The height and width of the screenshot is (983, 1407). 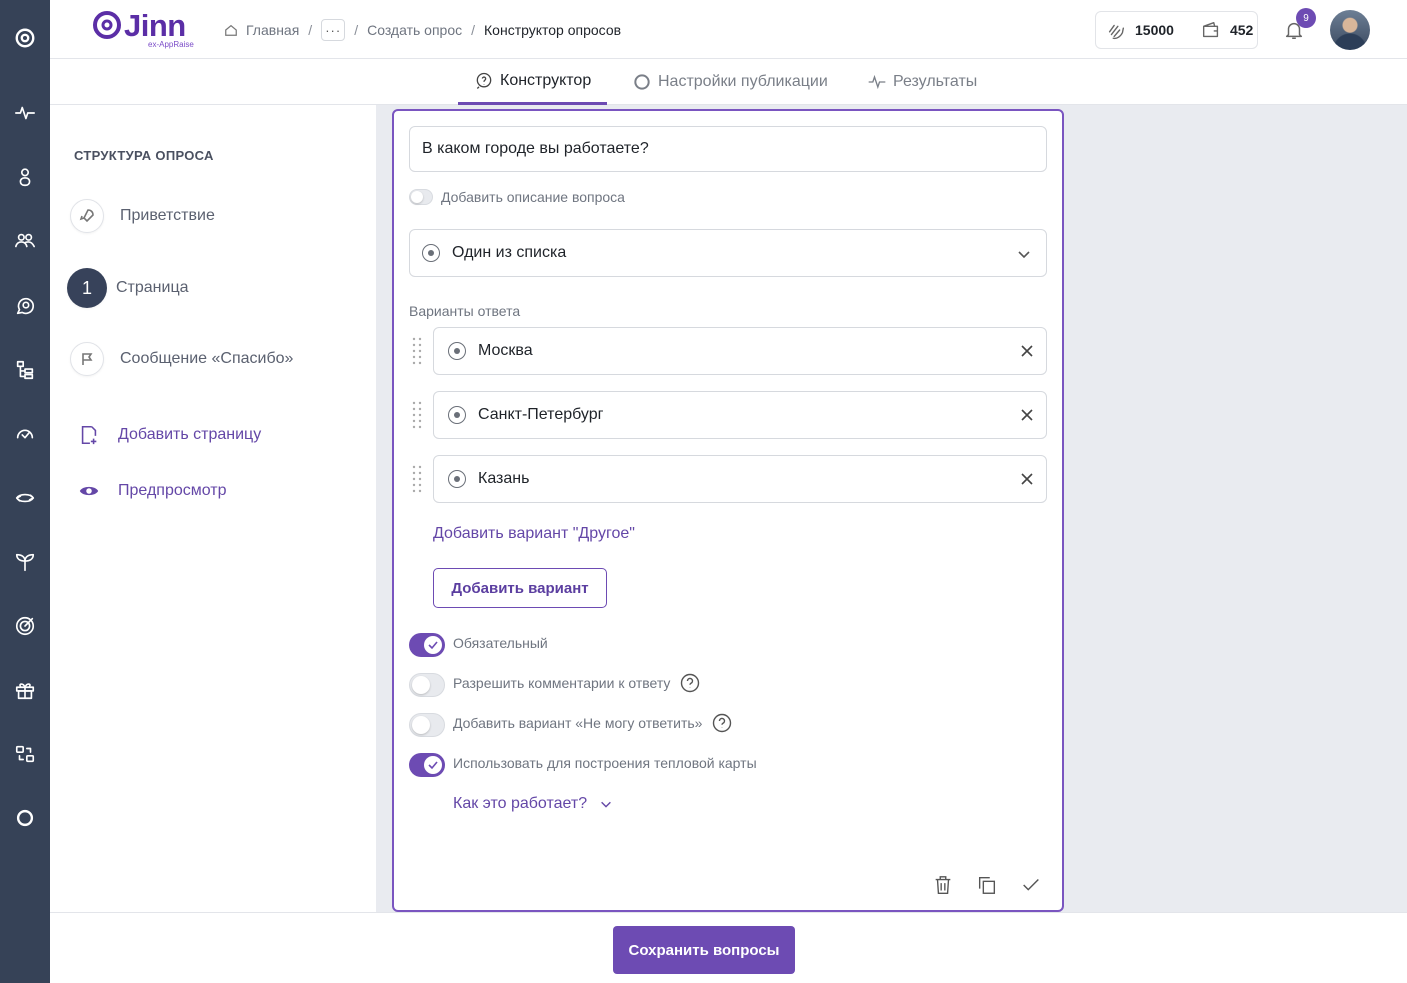 I want to click on notification-badge: 9, so click(x=1306, y=18).